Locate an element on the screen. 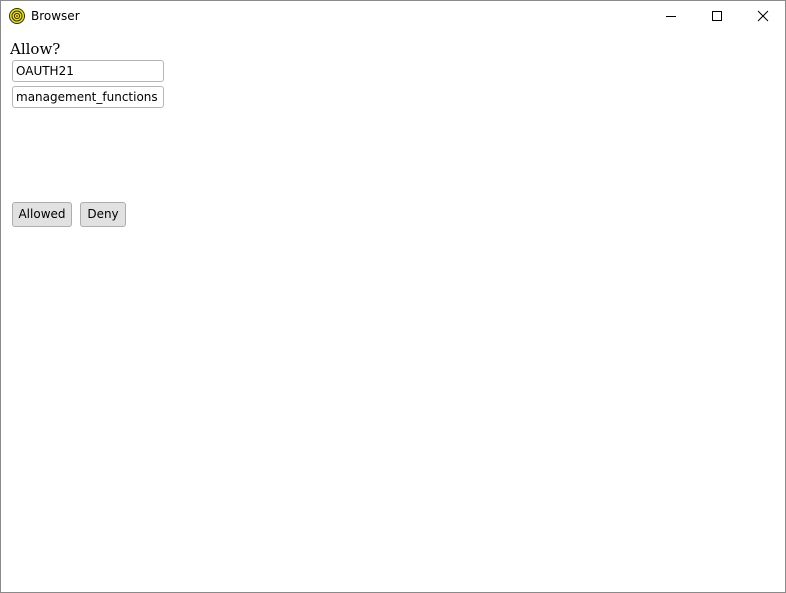 The image size is (786, 593). minimize-button is located at coordinates (671, 16).